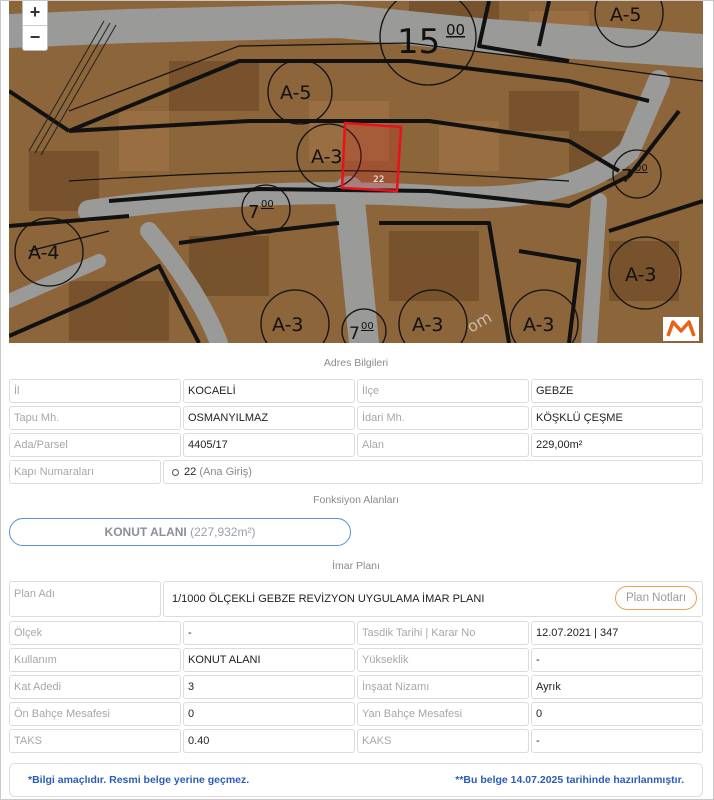  Describe the element at coordinates (95, 391) in the screenshot. I see `il-label: İl` at that location.